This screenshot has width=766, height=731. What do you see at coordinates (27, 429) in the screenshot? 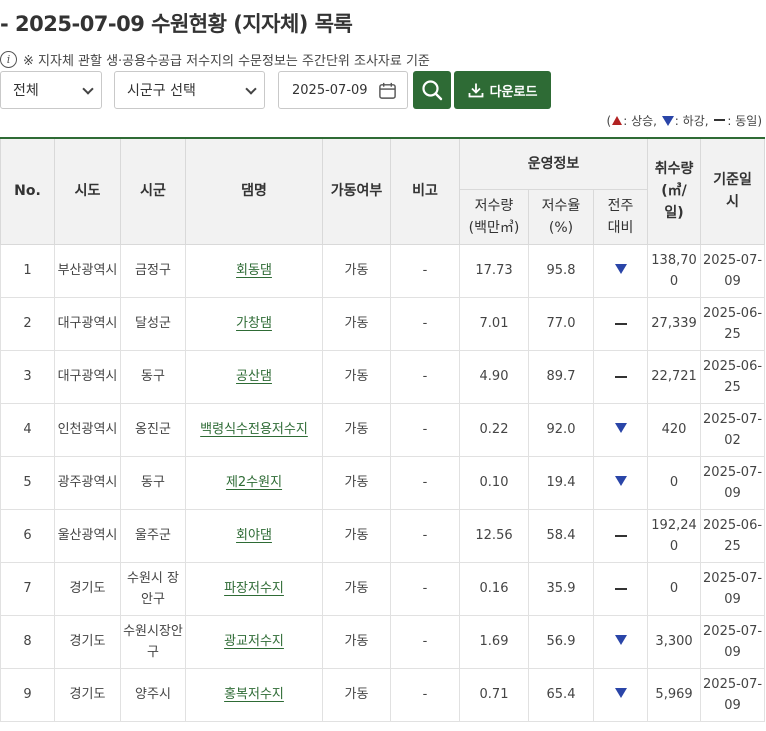
I see `cell-no: 4` at bounding box center [27, 429].